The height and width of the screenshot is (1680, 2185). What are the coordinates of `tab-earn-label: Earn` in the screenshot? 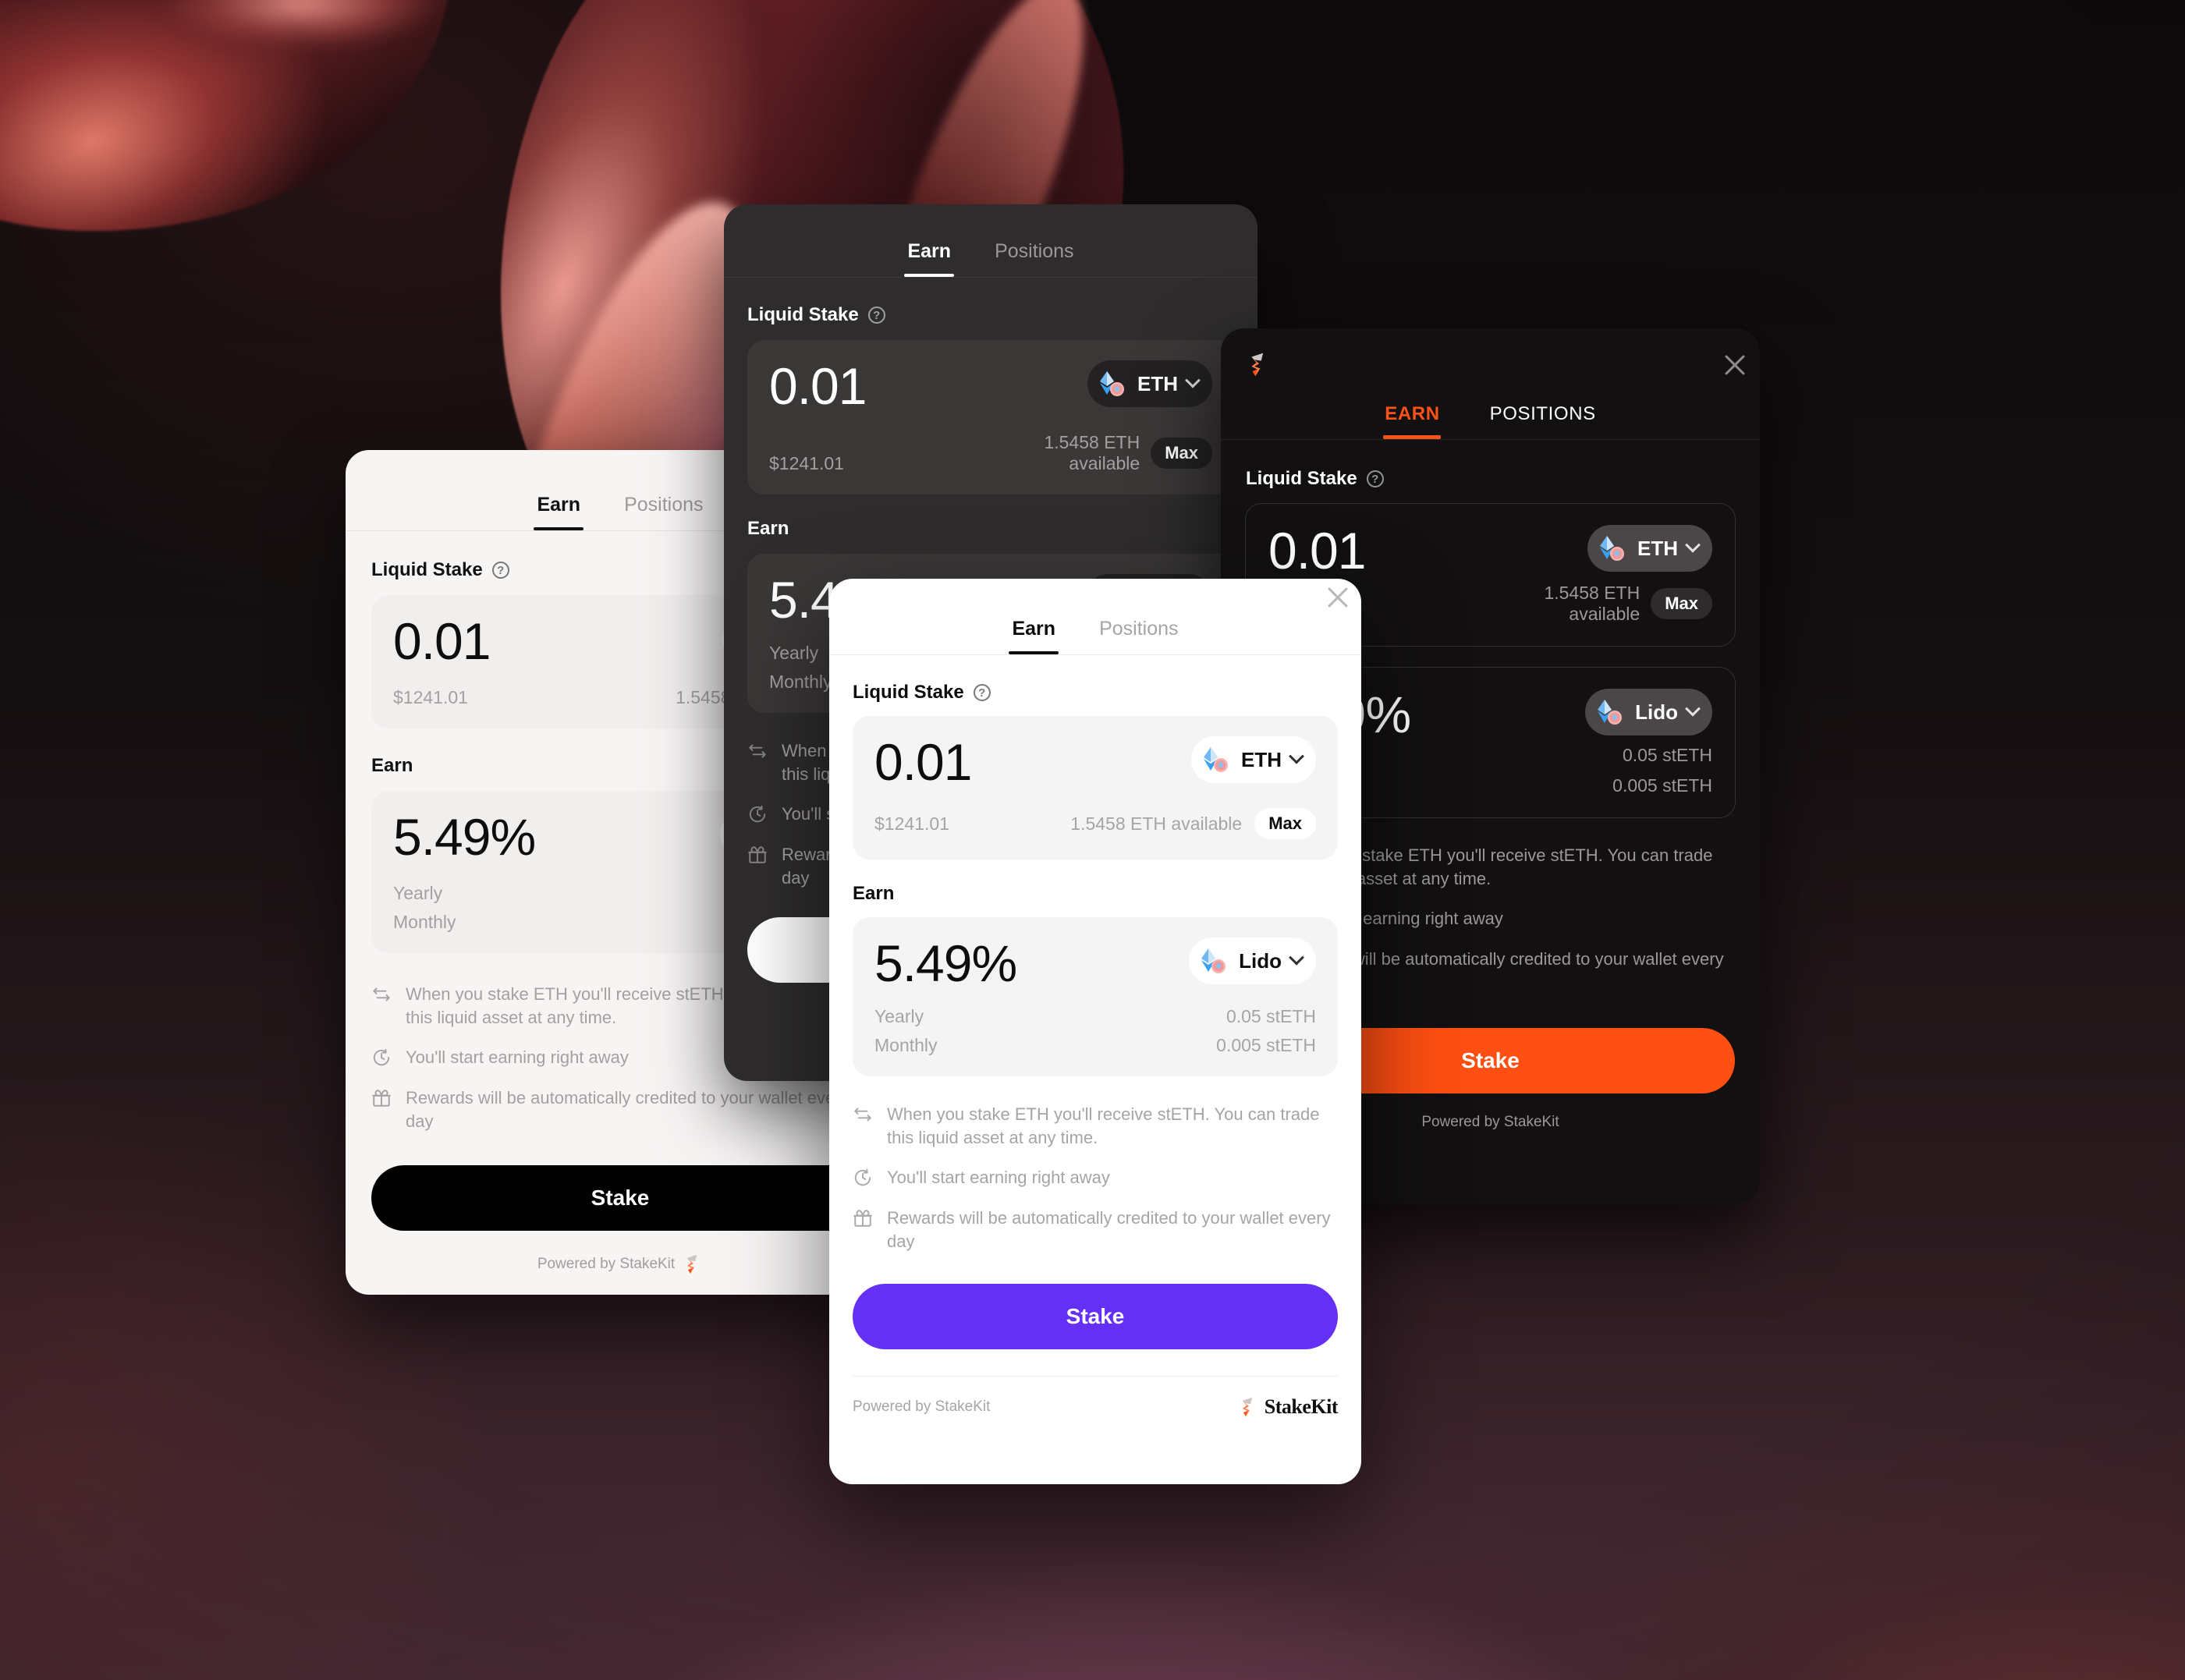 It's located at (559, 505).